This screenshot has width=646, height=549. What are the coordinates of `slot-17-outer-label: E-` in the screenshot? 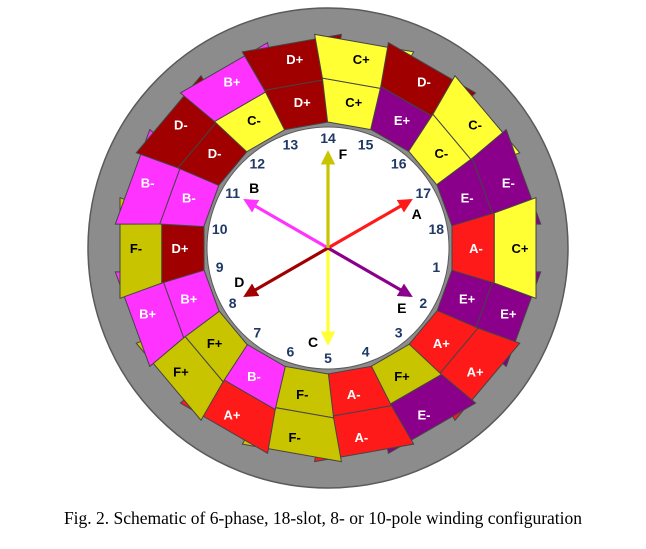 It's located at (508, 182).